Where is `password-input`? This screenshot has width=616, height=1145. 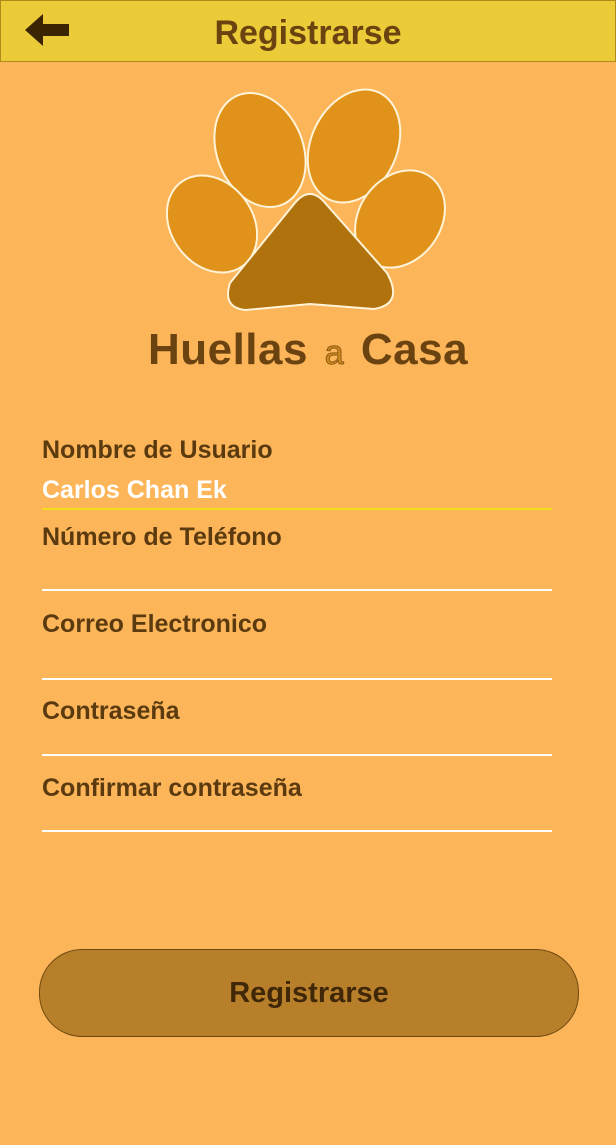 password-input is located at coordinates (297, 751).